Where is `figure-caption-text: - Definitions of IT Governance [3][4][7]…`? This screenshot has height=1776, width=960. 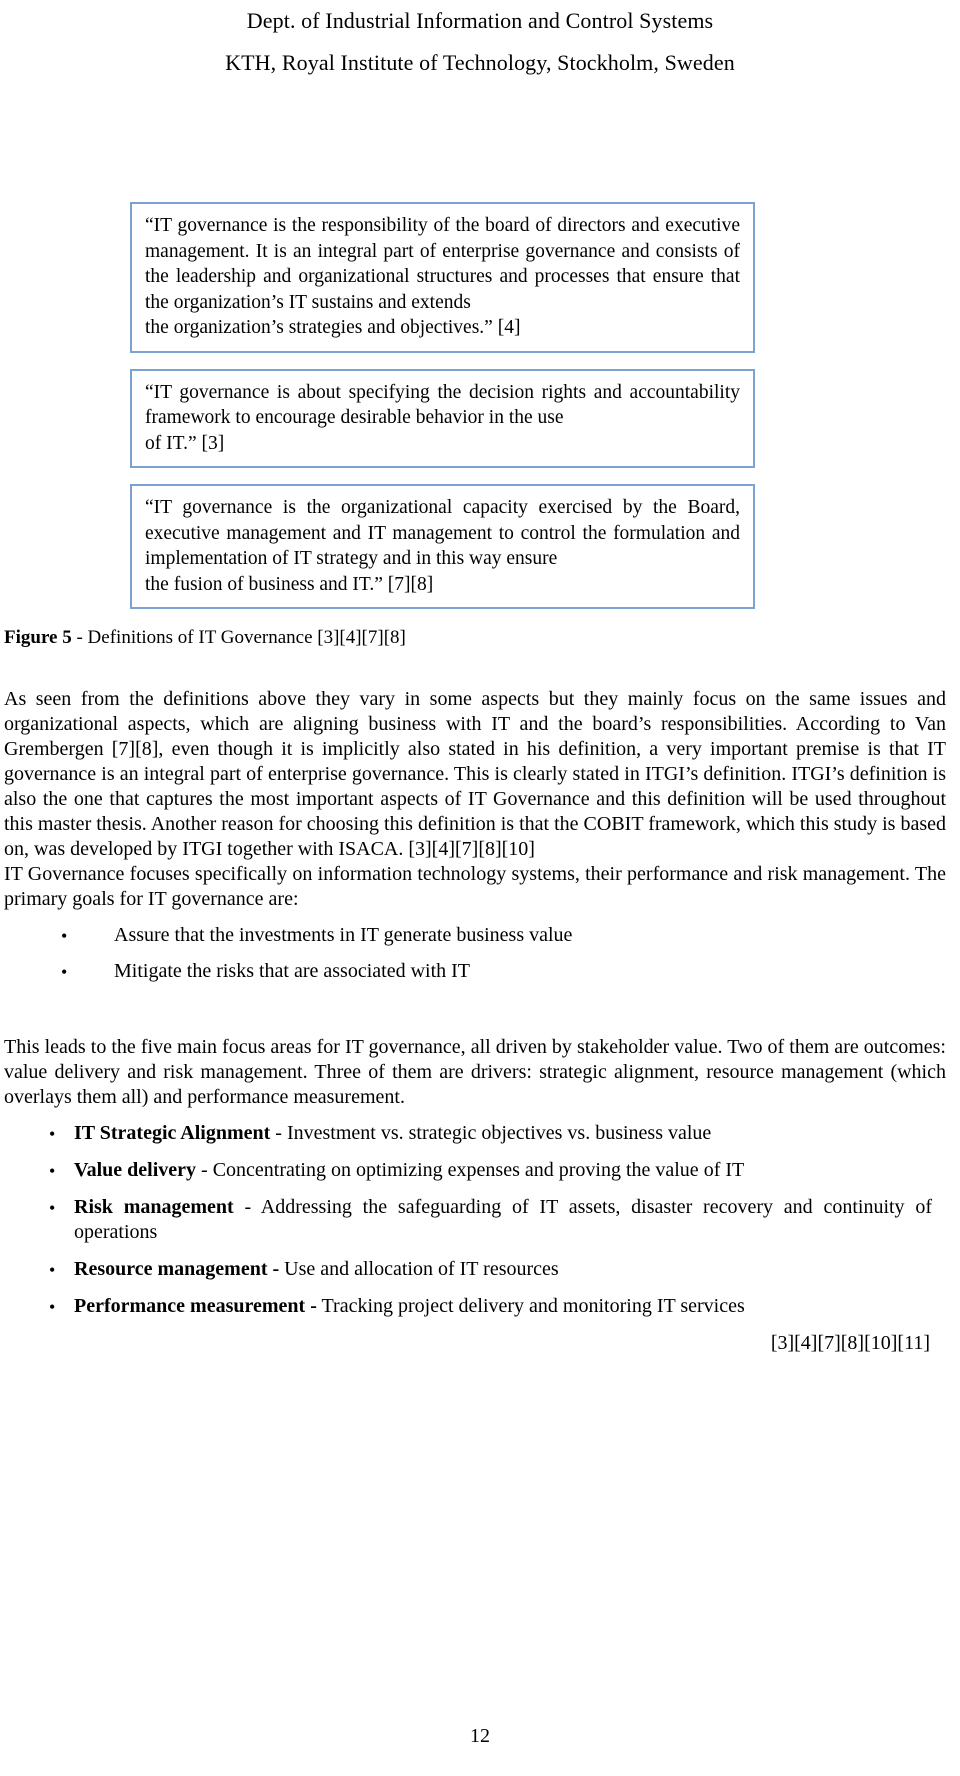 figure-caption-text: - Definitions of IT Governance [3][4][7]… is located at coordinates (238, 637).